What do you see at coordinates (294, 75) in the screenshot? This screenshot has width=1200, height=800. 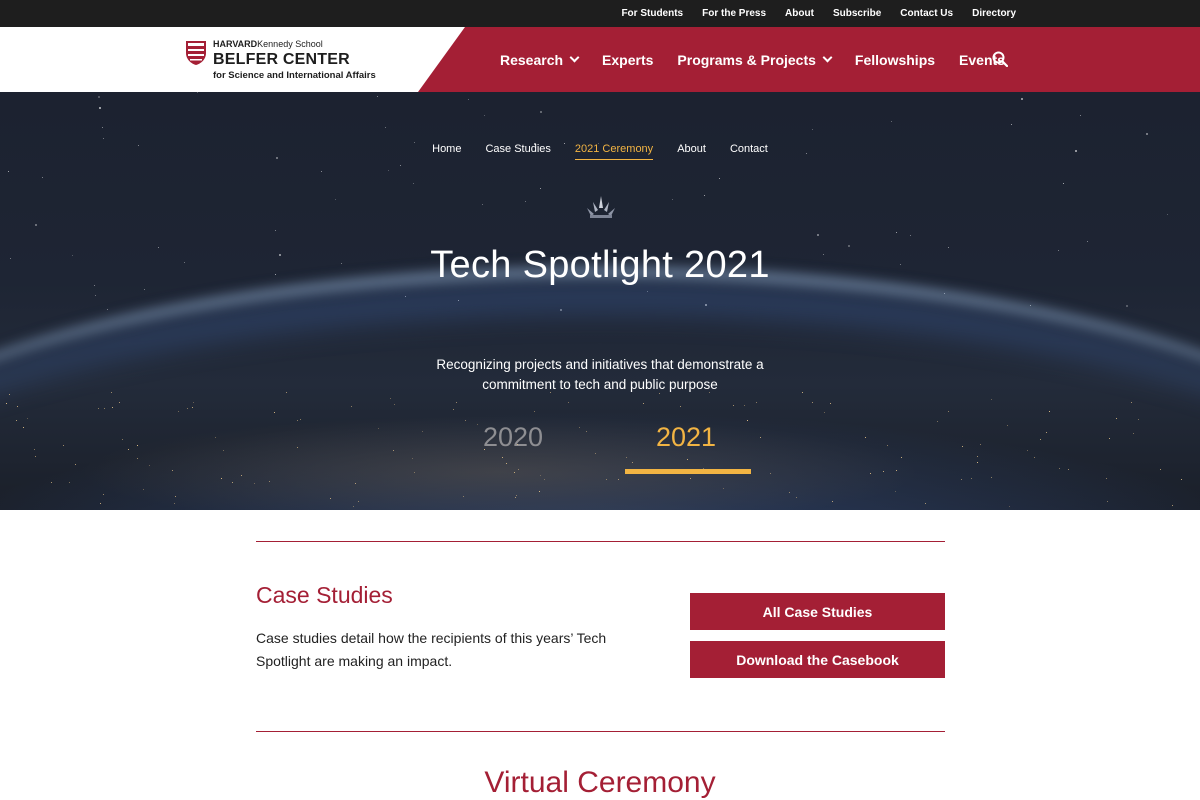 I see `logo-tagline: for Science and International Affairs` at bounding box center [294, 75].